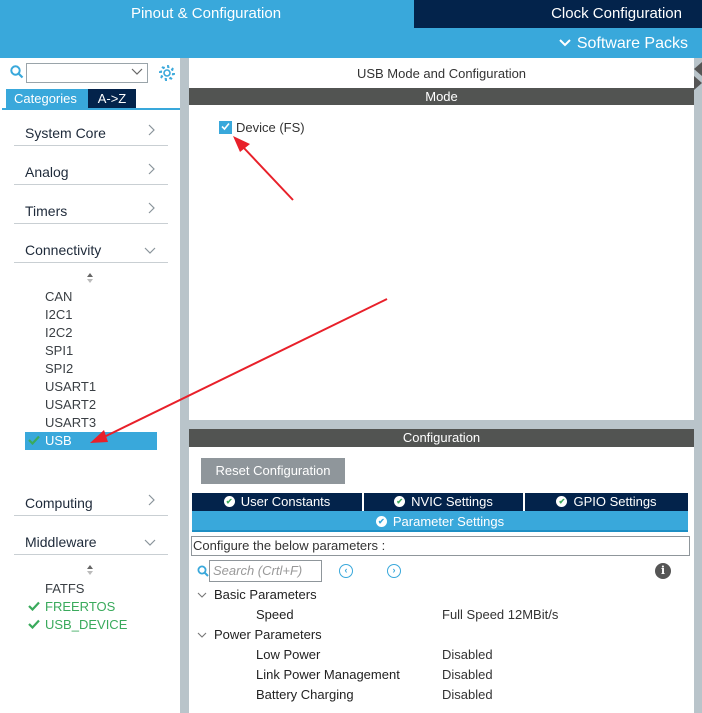 The image size is (702, 713). What do you see at coordinates (61, 542) in the screenshot?
I see `category-label: Middleware` at bounding box center [61, 542].